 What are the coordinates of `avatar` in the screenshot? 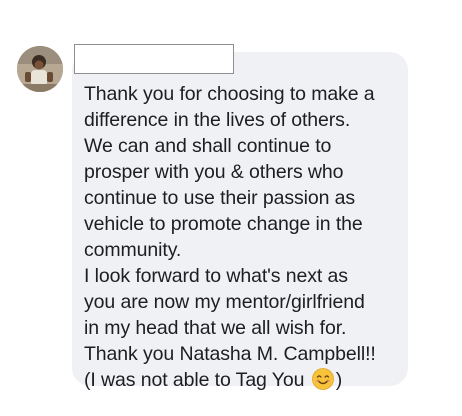 It's located at (40, 69).